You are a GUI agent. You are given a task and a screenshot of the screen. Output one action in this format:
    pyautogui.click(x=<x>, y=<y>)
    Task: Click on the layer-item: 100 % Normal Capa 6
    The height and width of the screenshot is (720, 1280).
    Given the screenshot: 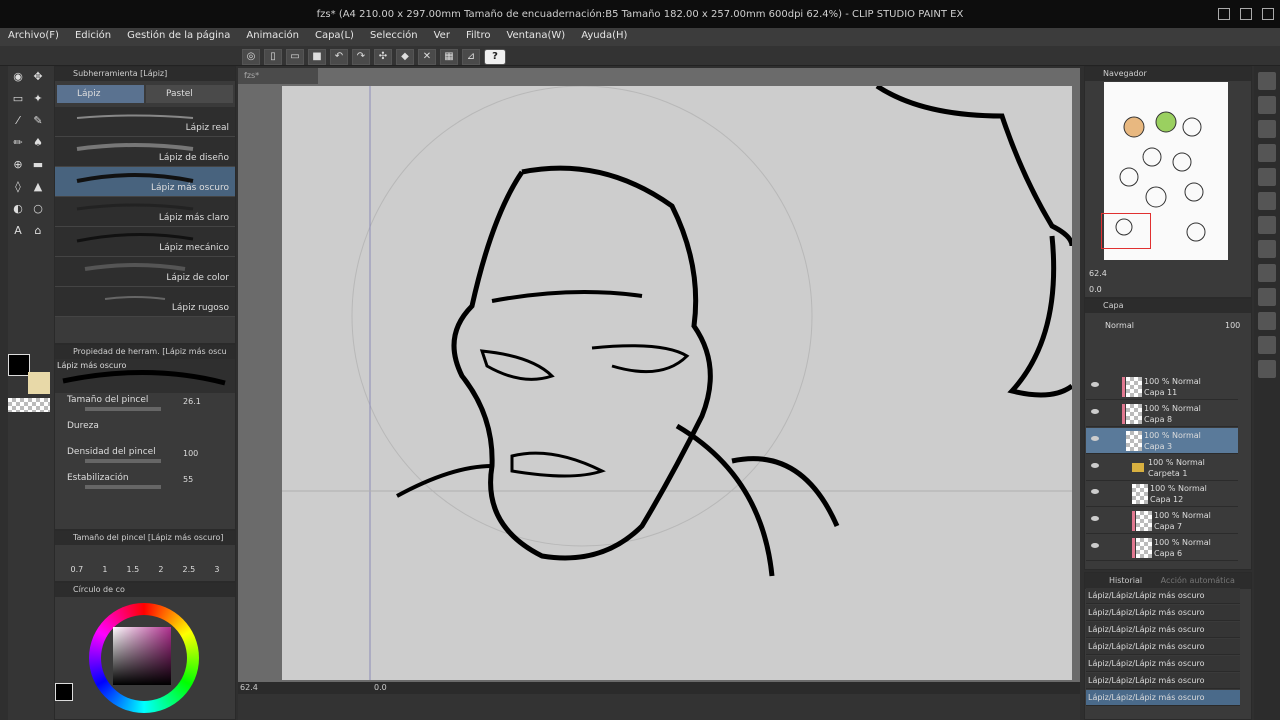 What is the action you would take?
    pyautogui.click(x=1162, y=548)
    